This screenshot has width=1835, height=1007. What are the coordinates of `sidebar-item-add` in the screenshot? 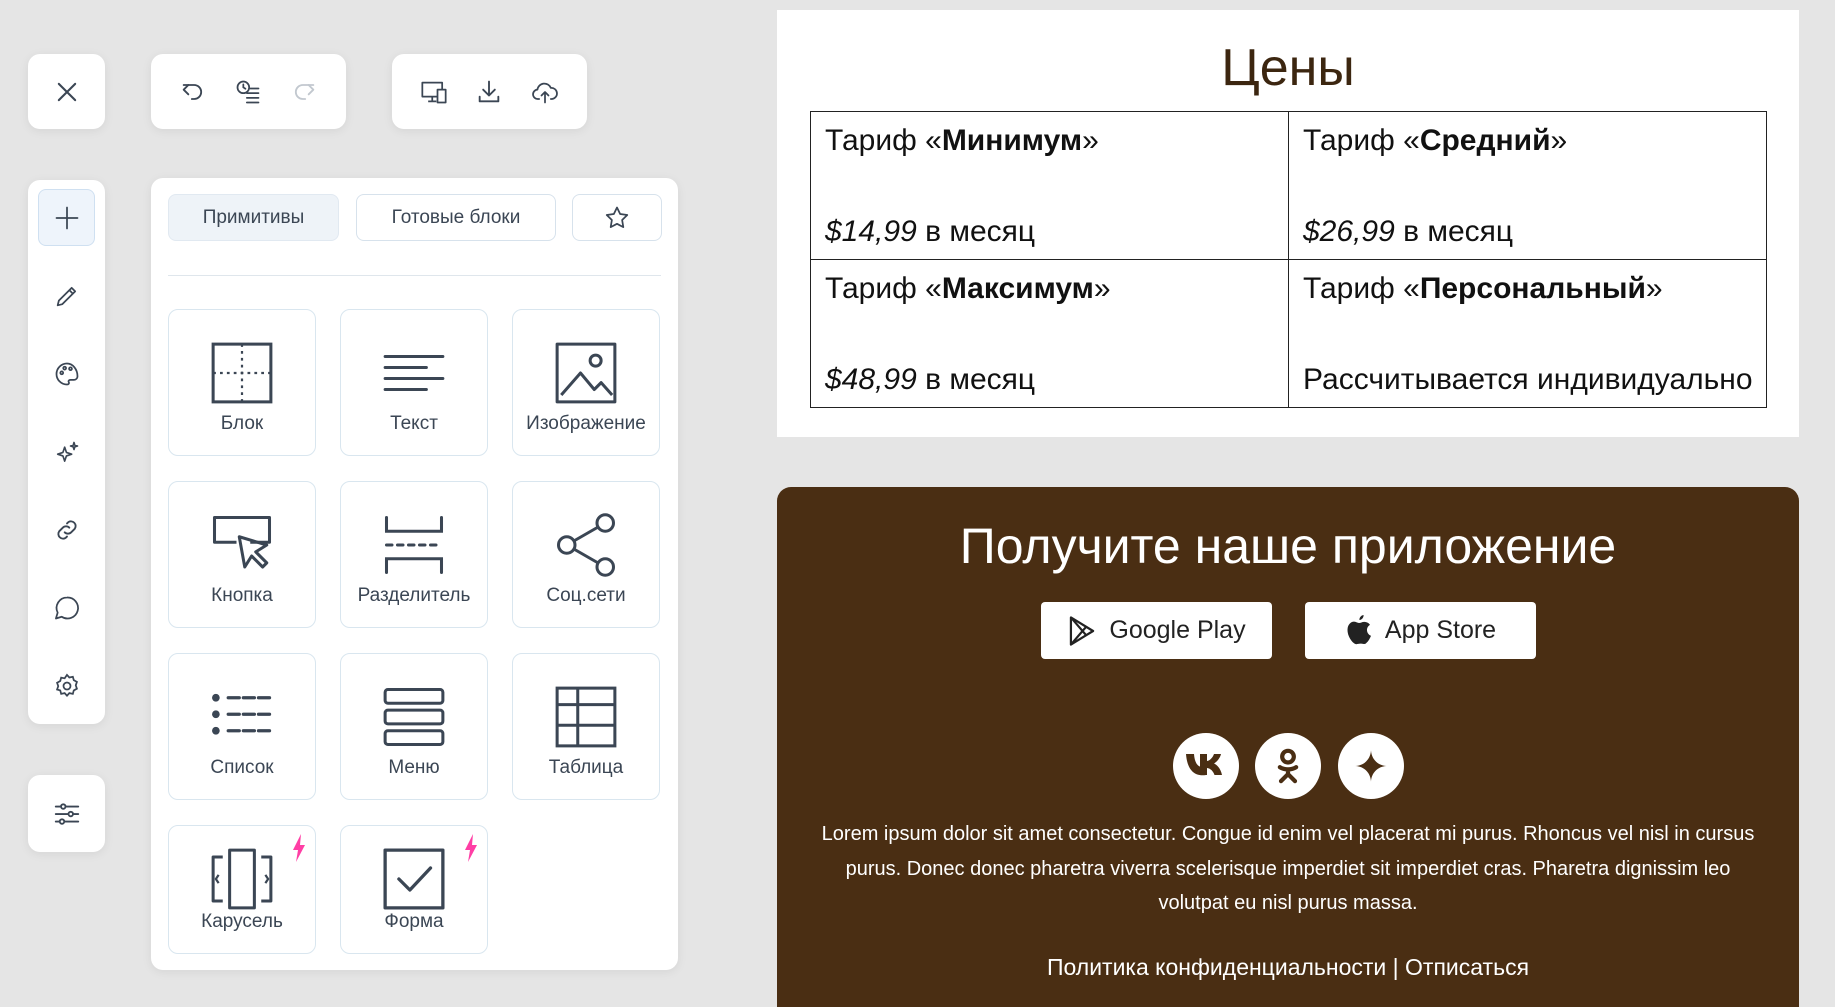 It's located at (66, 217).